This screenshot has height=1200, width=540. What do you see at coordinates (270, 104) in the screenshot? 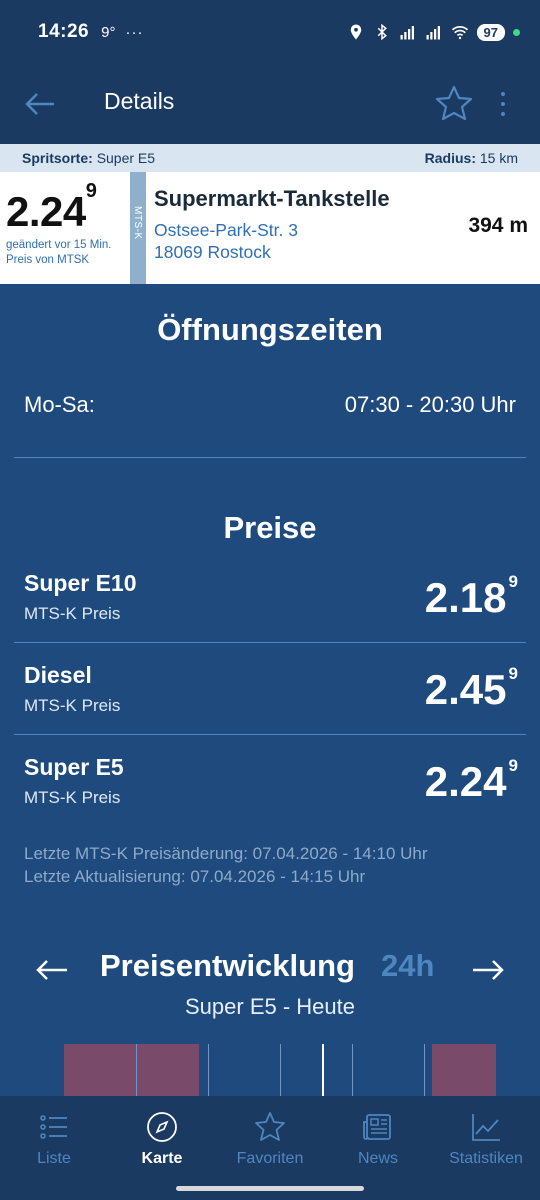
I see `app-bar: Details` at bounding box center [270, 104].